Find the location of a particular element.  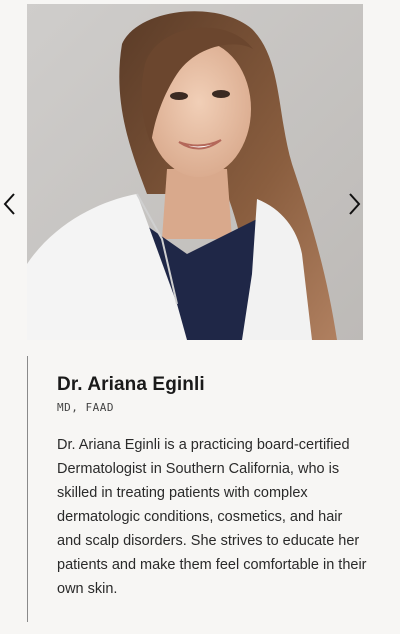

carousel-prev-button is located at coordinates (9, 204).